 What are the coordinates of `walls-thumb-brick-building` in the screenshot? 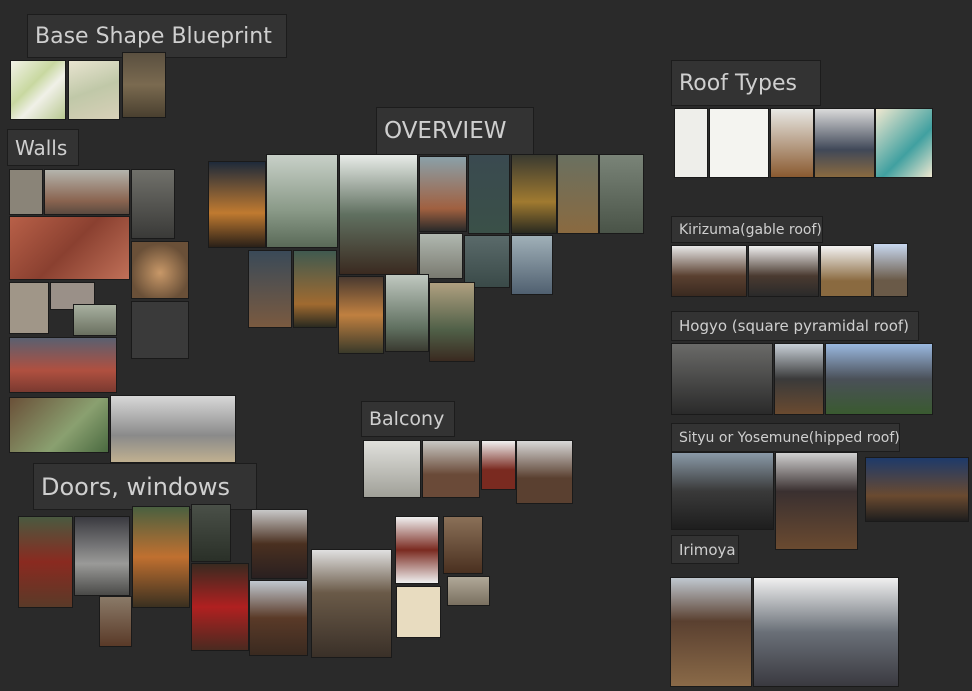 It's located at (69, 248).